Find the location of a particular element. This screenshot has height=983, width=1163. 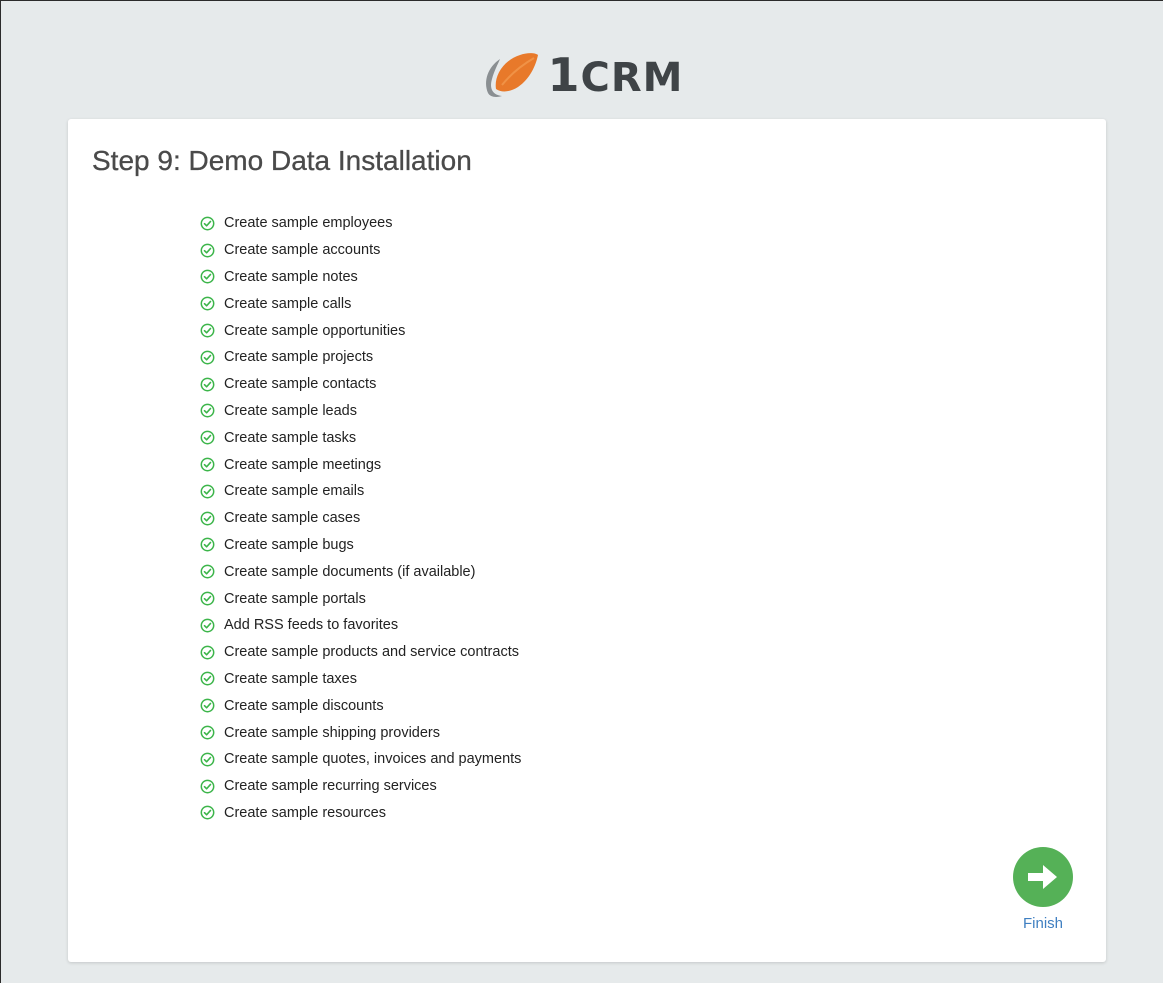

task-item: Create sample shipping providers is located at coordinates (360, 732).